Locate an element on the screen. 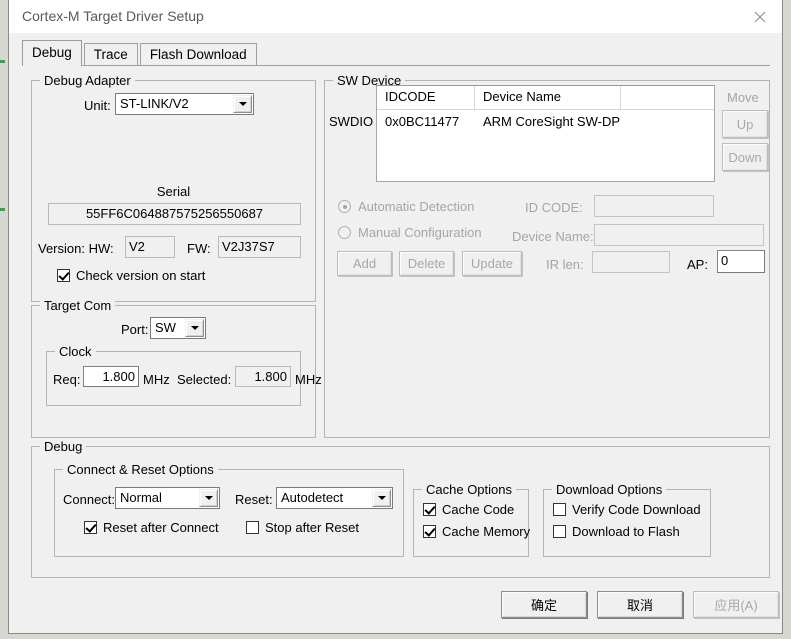 The height and width of the screenshot is (639, 791). delete-label: Delete is located at coordinates (426, 263).